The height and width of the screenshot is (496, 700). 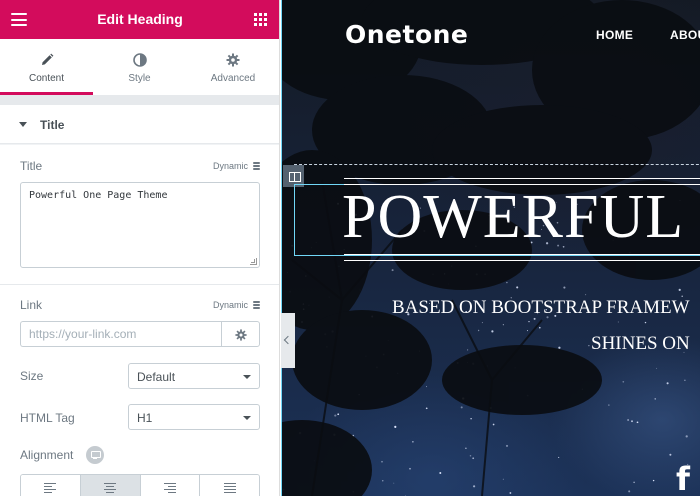 I want to click on title-textarea-value: Powerful One Page Theme, so click(x=98, y=195).